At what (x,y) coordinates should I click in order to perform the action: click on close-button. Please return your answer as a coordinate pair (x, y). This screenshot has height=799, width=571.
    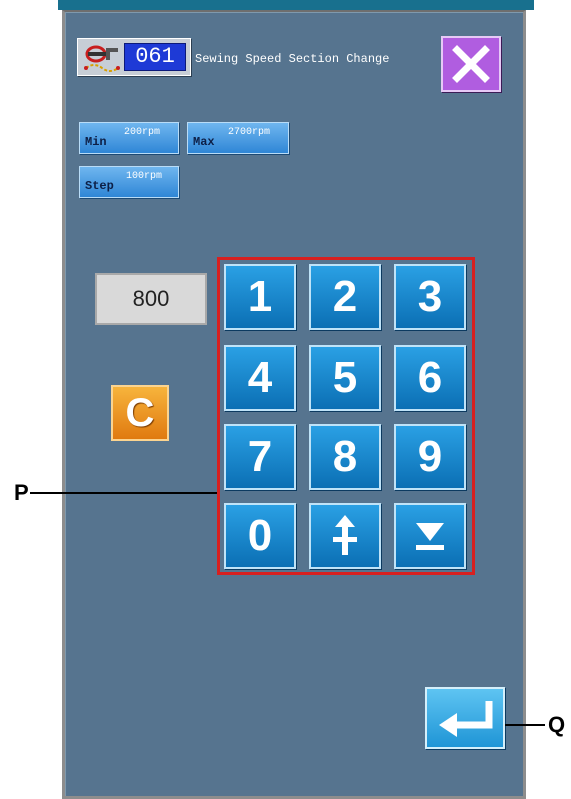
    Looking at the image, I should click on (471, 64).